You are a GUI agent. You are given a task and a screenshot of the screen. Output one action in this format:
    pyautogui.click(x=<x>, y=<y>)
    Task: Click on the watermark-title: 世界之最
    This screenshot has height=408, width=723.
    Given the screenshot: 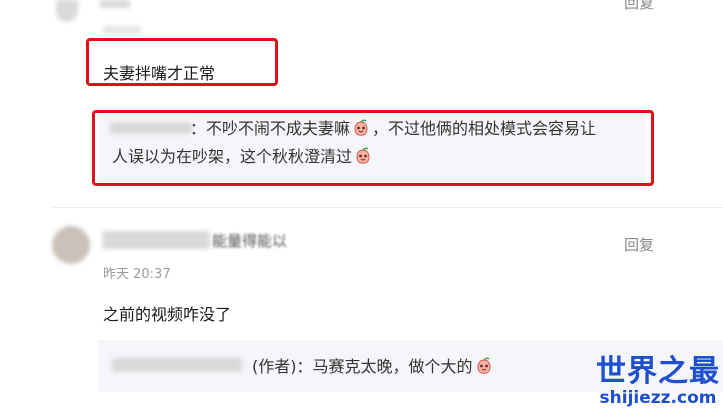 What is the action you would take?
    pyautogui.click(x=658, y=371)
    